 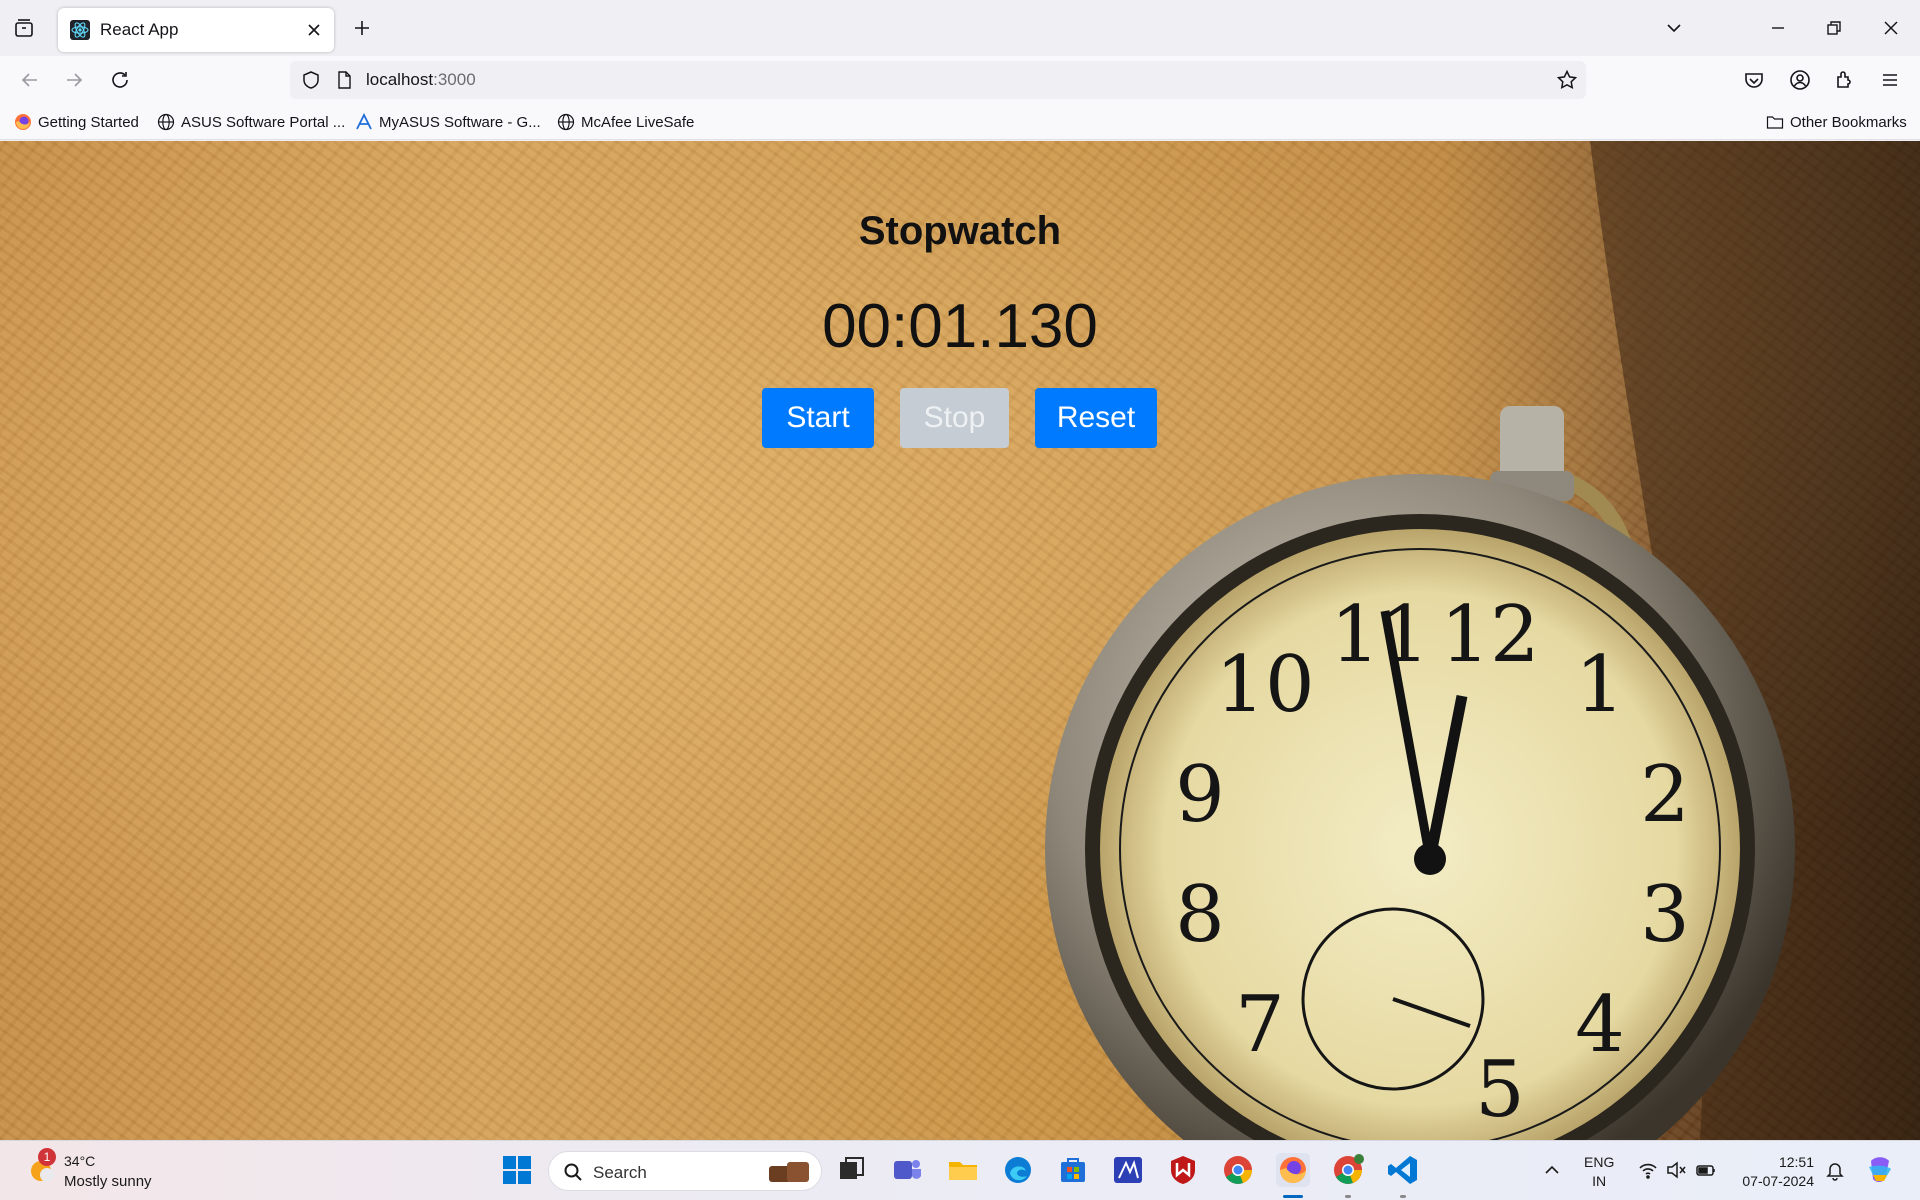 I want to click on list-all-tabs-icon, so click(x=1674, y=28).